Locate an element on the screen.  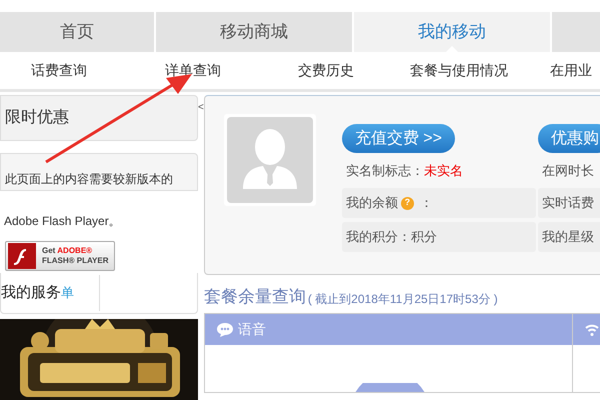
info-label: 实名制标志： is located at coordinates (385, 171).